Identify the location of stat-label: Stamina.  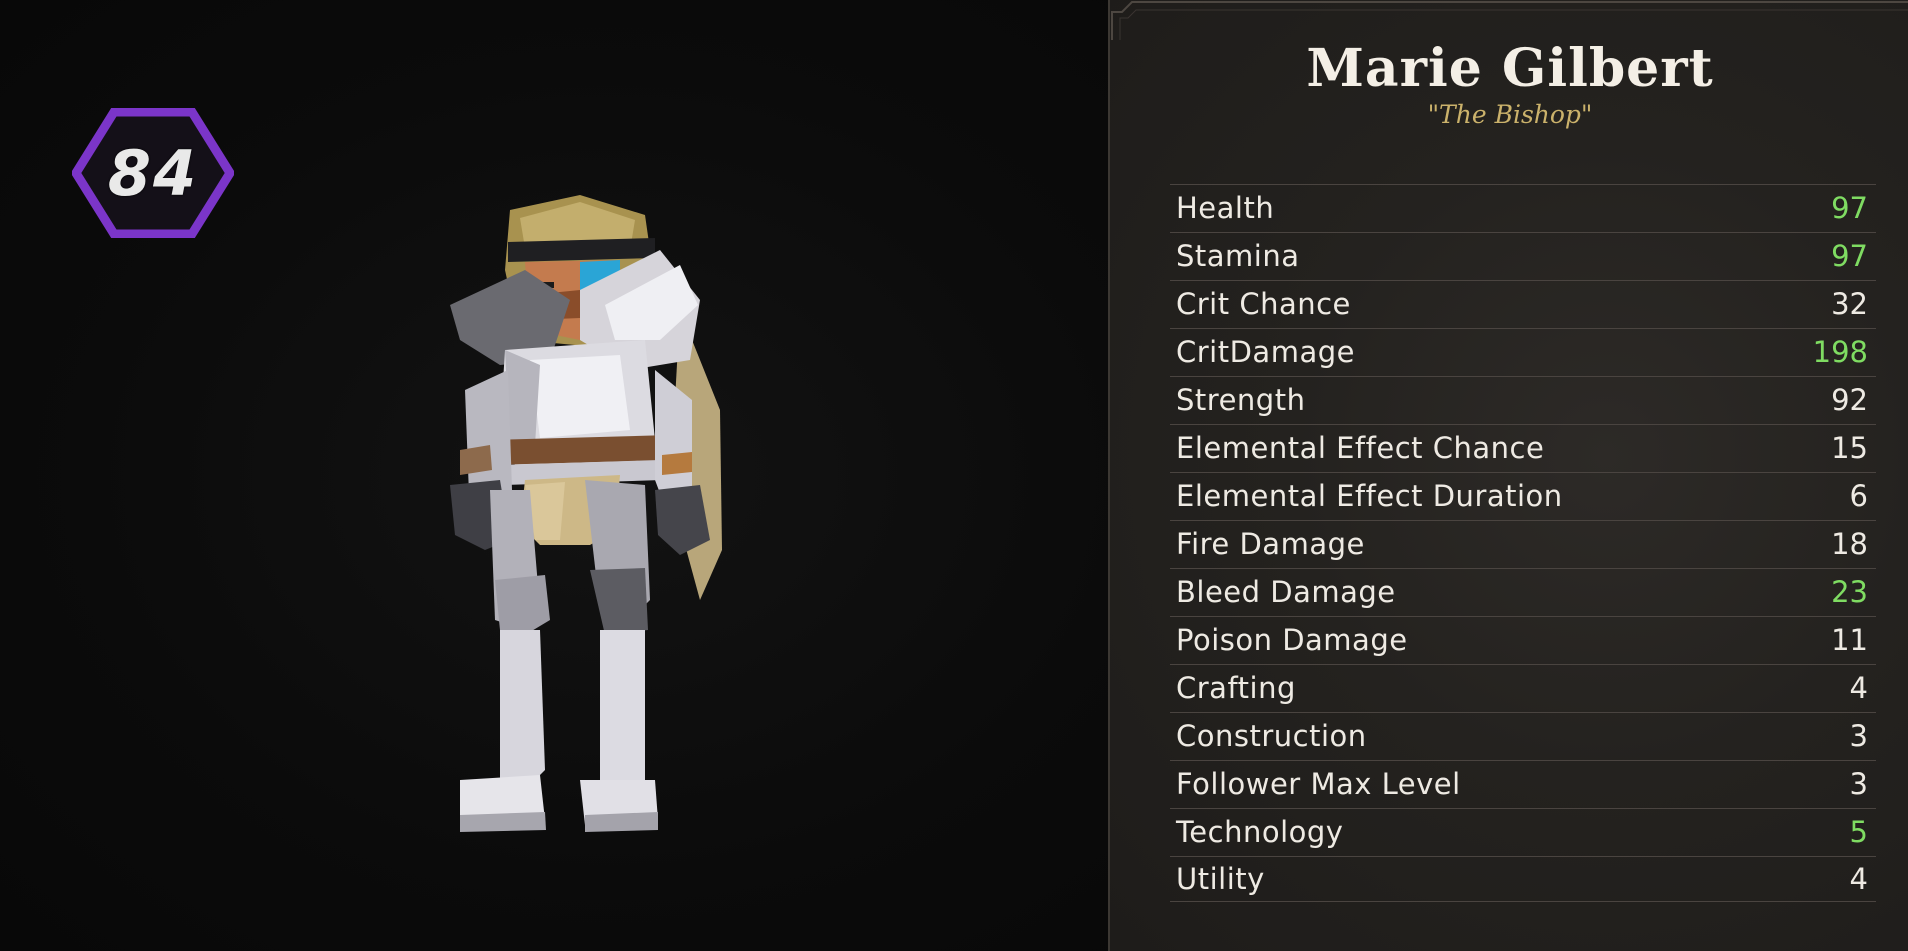
(1238, 255).